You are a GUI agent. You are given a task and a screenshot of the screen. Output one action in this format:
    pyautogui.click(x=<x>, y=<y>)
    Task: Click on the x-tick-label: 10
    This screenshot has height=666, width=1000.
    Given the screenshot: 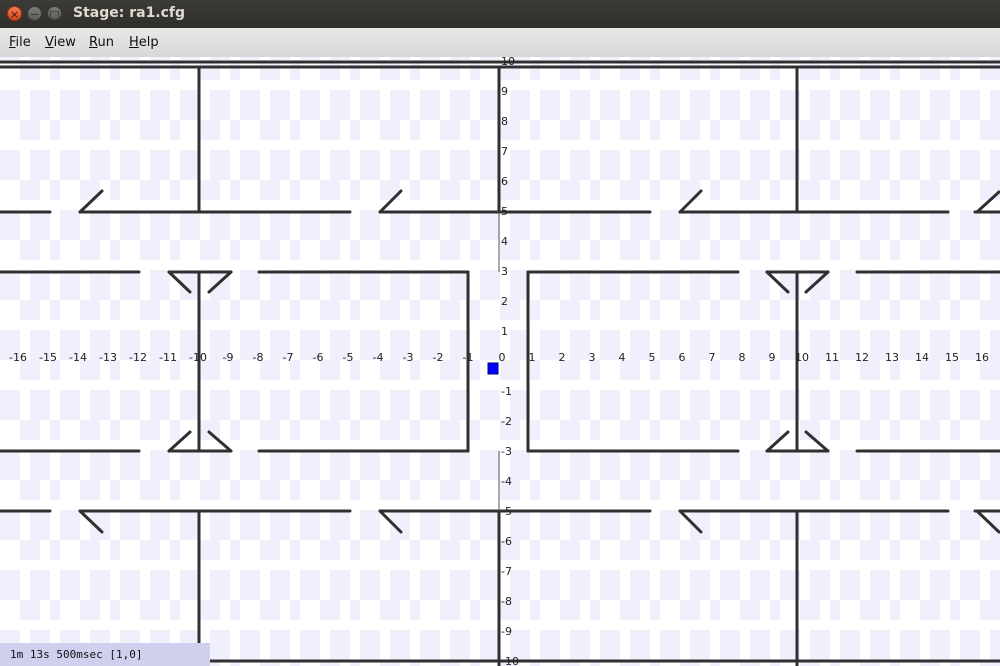 What is the action you would take?
    pyautogui.click(x=802, y=357)
    